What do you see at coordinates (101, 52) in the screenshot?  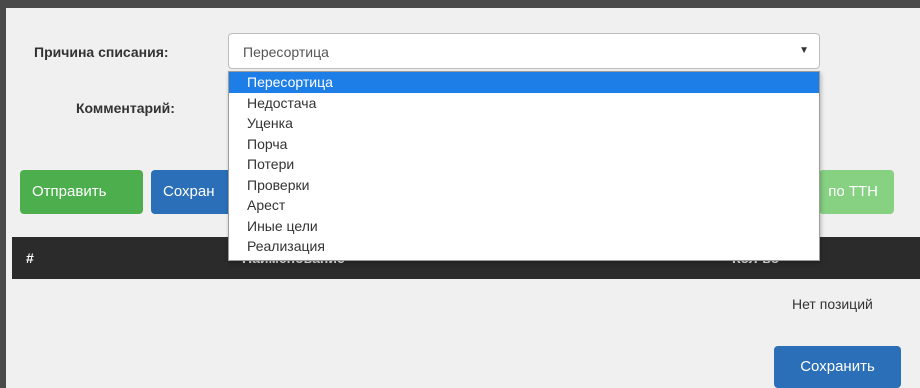 I see `reason-label: Причина списания:` at bounding box center [101, 52].